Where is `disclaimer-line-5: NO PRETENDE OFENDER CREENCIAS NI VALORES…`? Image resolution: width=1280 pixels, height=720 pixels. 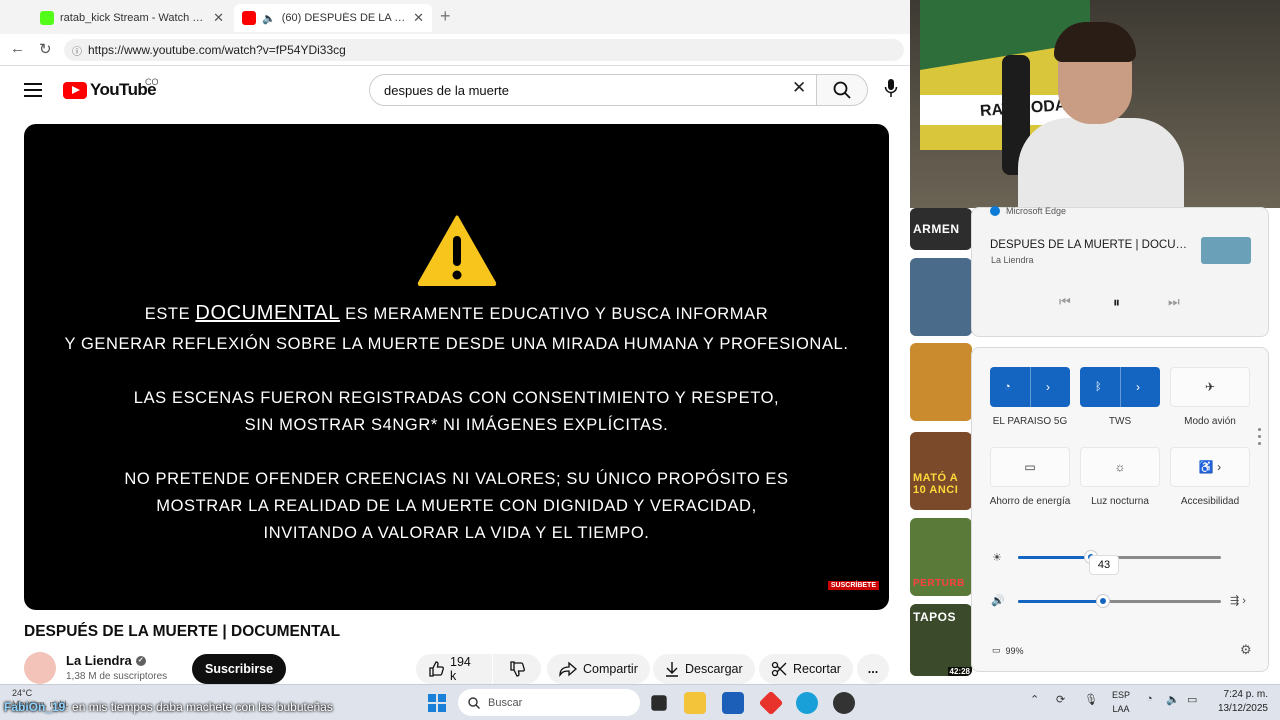 disclaimer-line-5: NO PRETENDE OFENDER CREENCIAS NI VALORES… is located at coordinates (456, 479).